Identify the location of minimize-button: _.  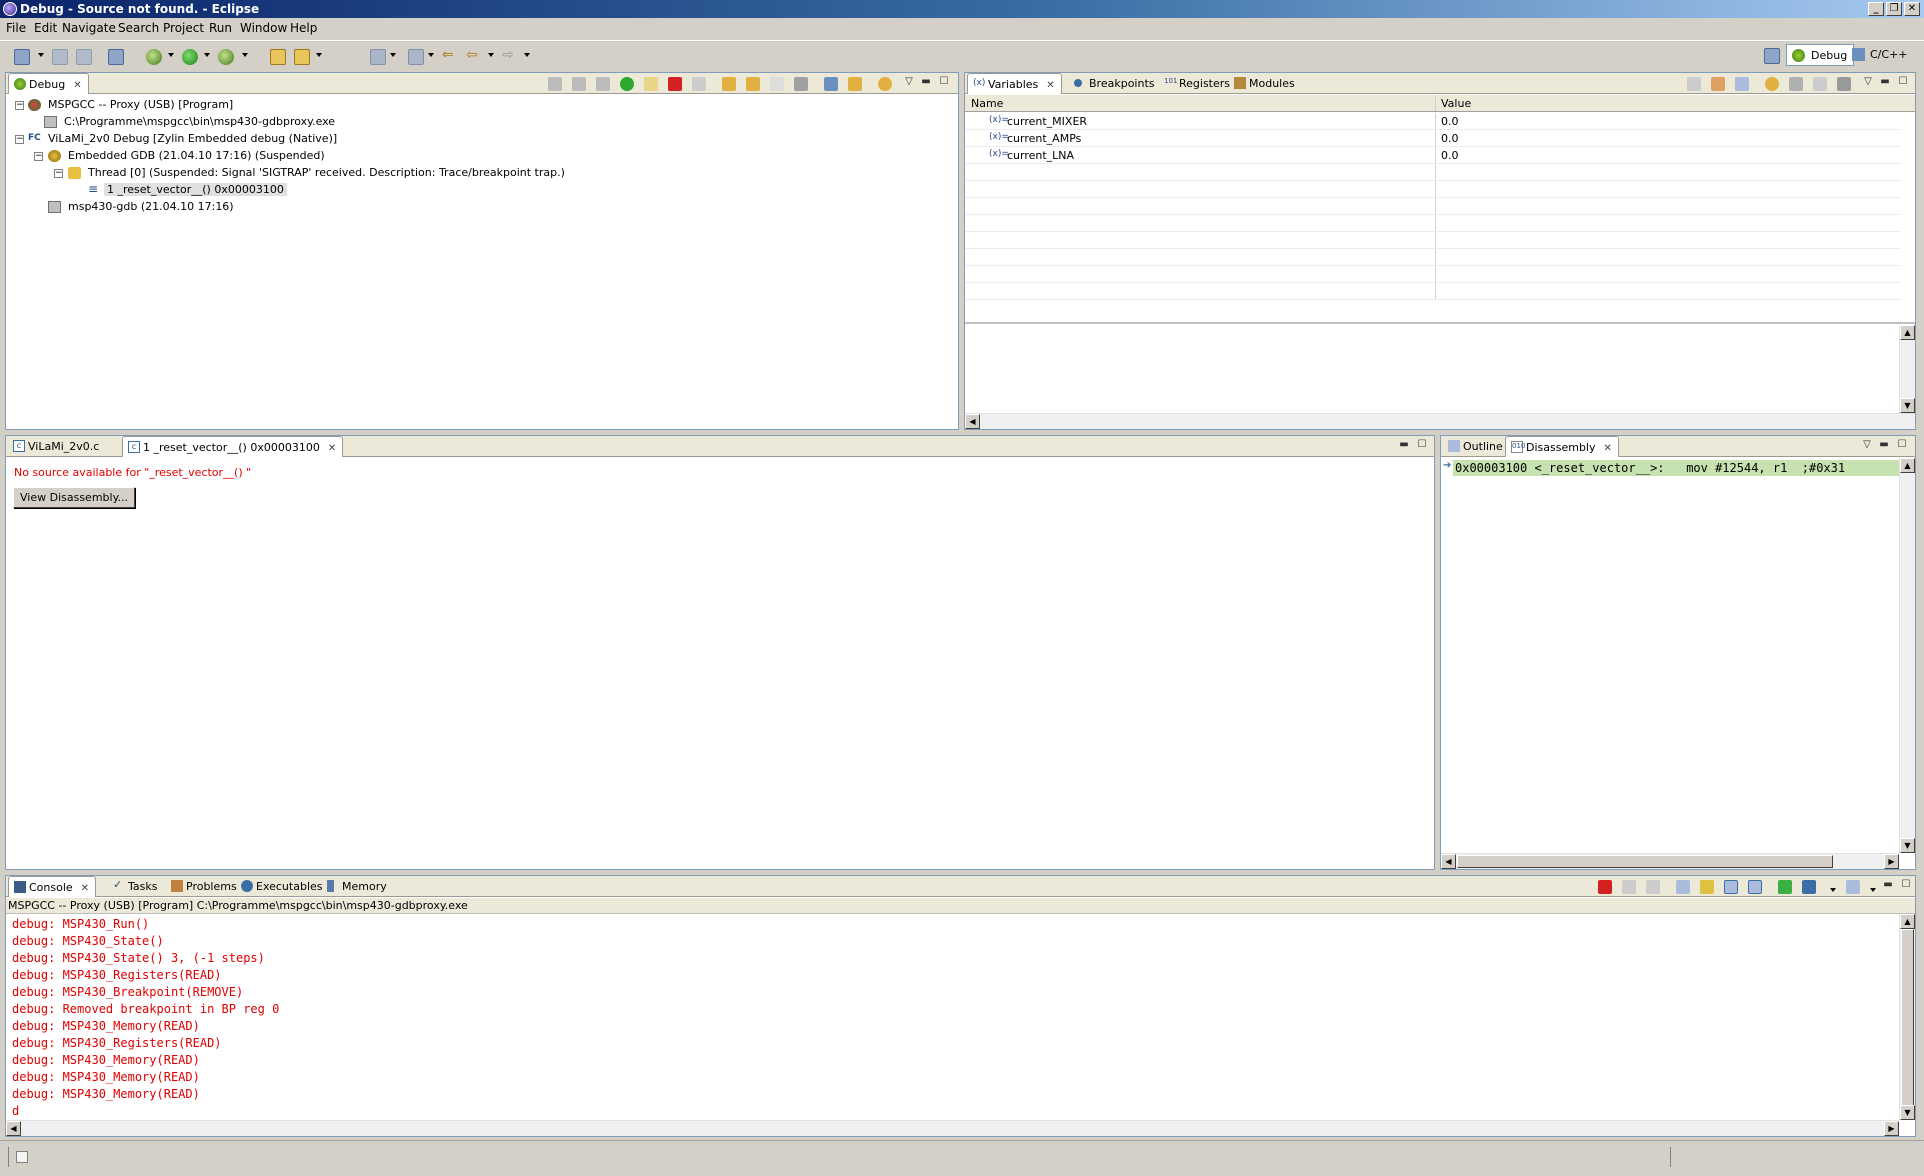
(1876, 9).